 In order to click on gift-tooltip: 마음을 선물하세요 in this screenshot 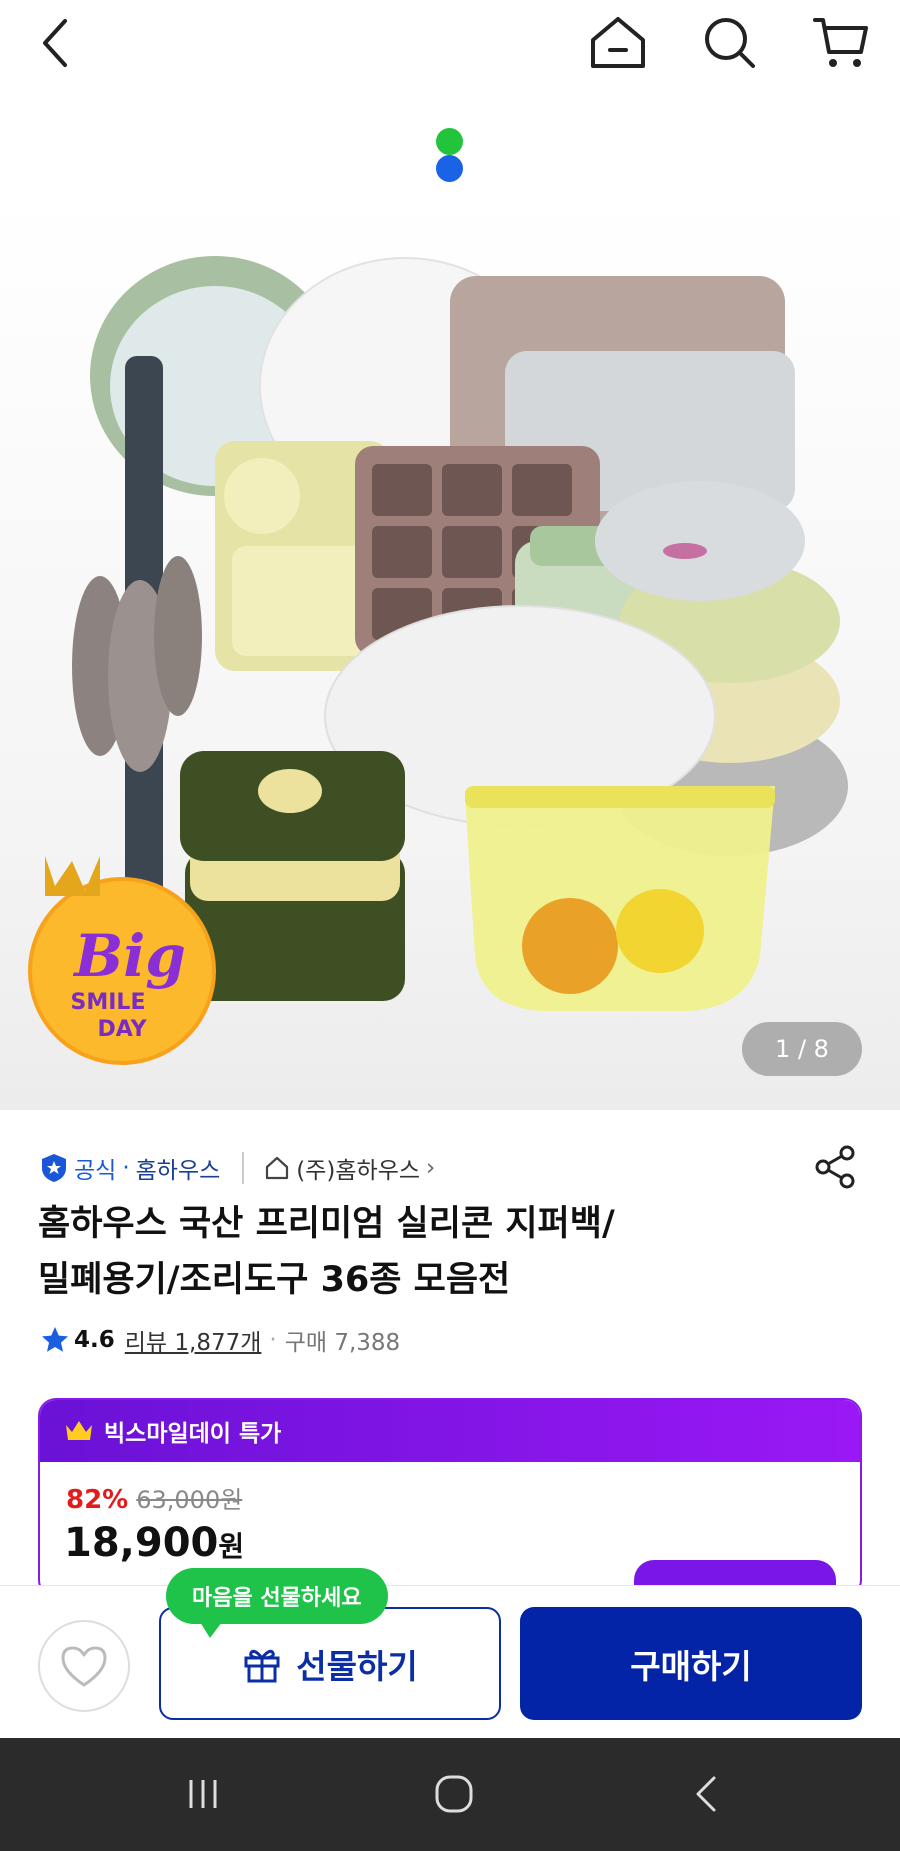, I will do `click(277, 1603)`.